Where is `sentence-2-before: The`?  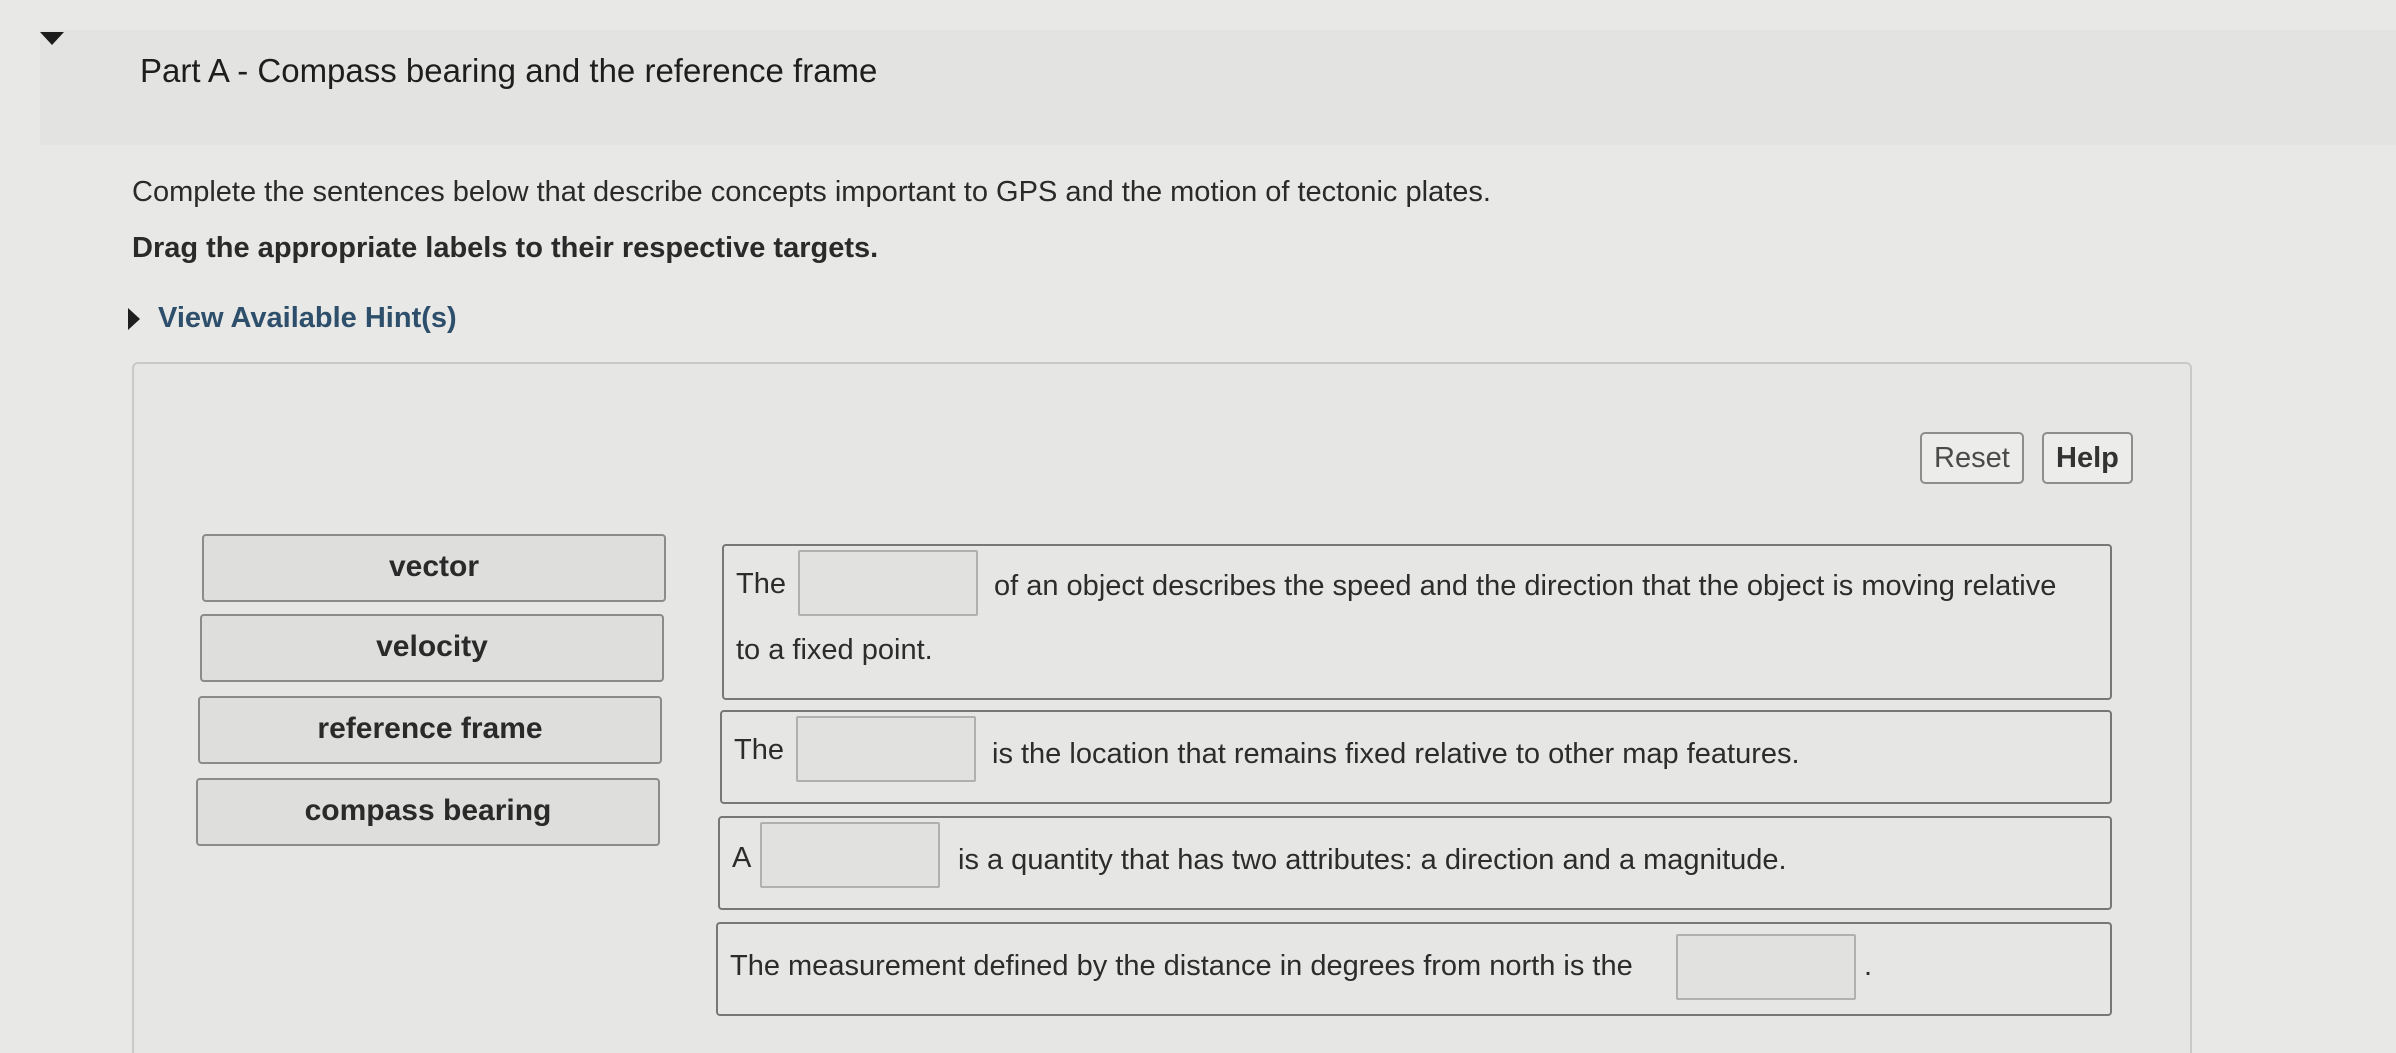 sentence-2-before: The is located at coordinates (759, 750).